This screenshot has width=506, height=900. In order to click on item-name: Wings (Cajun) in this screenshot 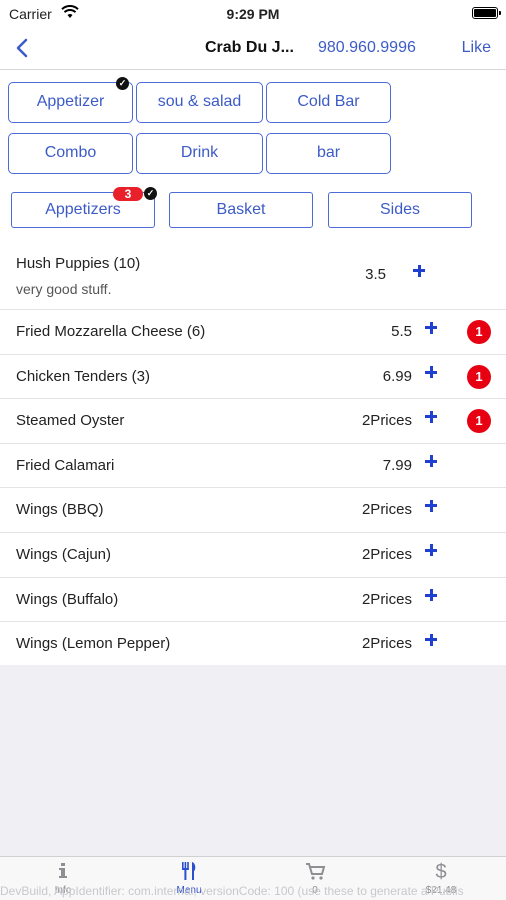, I will do `click(64, 554)`.